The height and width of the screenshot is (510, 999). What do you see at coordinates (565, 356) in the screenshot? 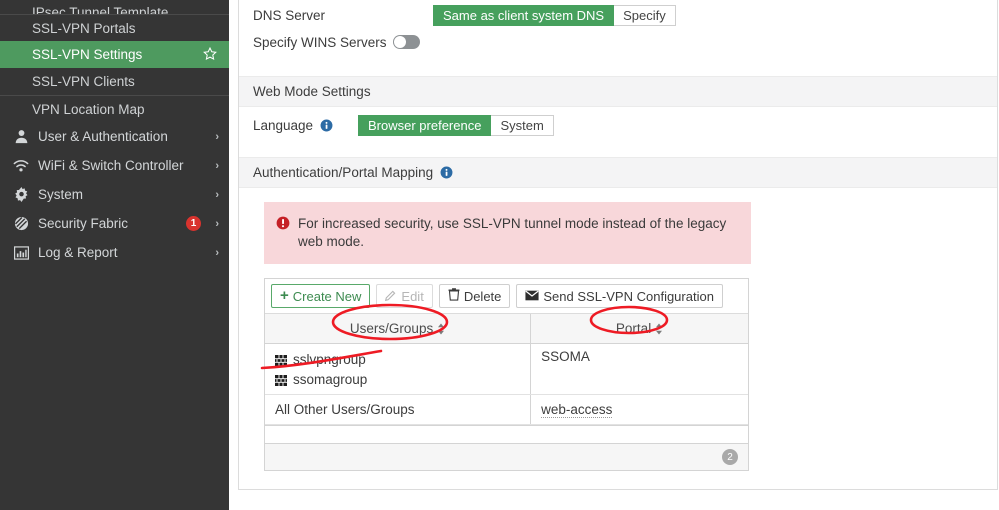
I see `portal-name: SSOMA` at bounding box center [565, 356].